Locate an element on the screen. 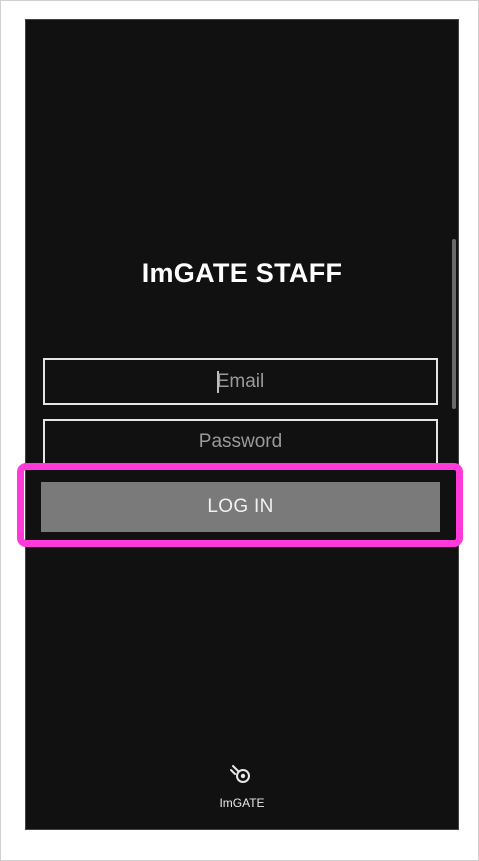 The width and height of the screenshot is (479, 861). password-field is located at coordinates (240, 441).